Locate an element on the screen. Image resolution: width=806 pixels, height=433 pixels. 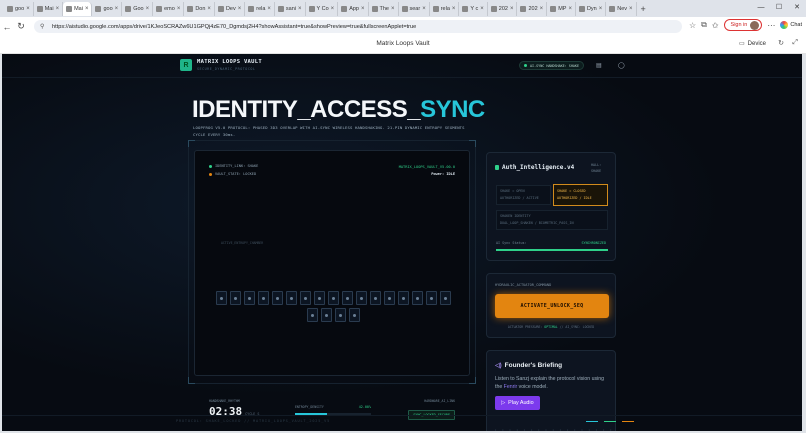
browser-tab: emo × is located at coordinates (169, 8).